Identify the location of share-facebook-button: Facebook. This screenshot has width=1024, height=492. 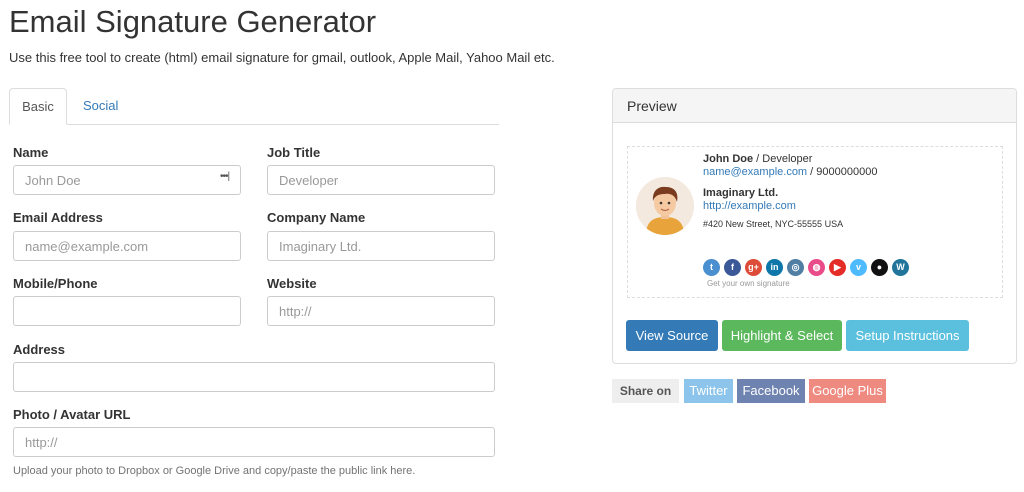
(771, 391).